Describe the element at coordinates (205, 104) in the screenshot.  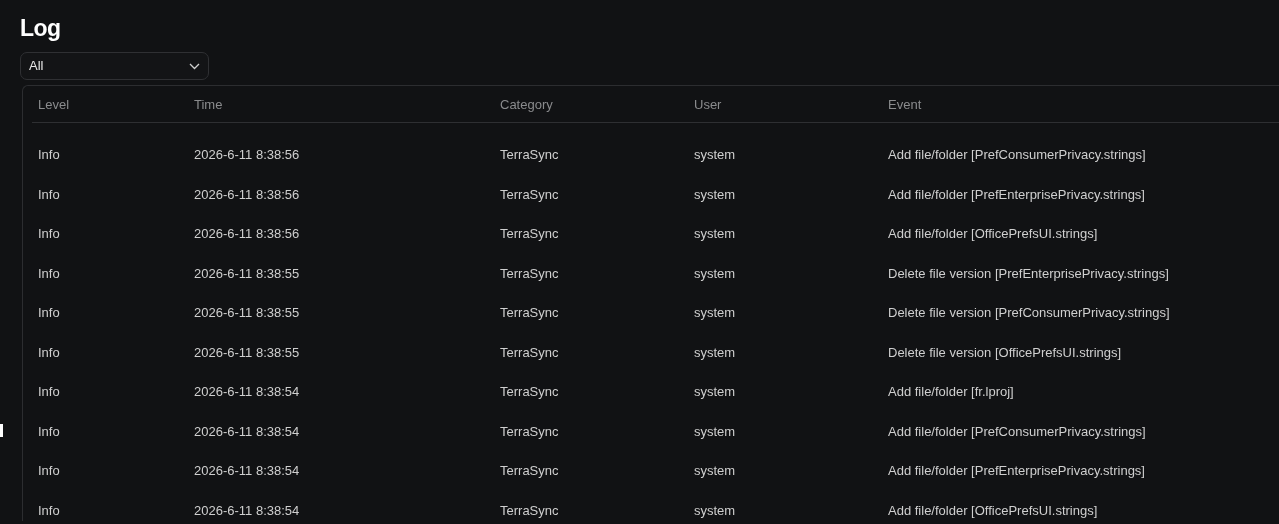
I see `column-header: Time` at that location.